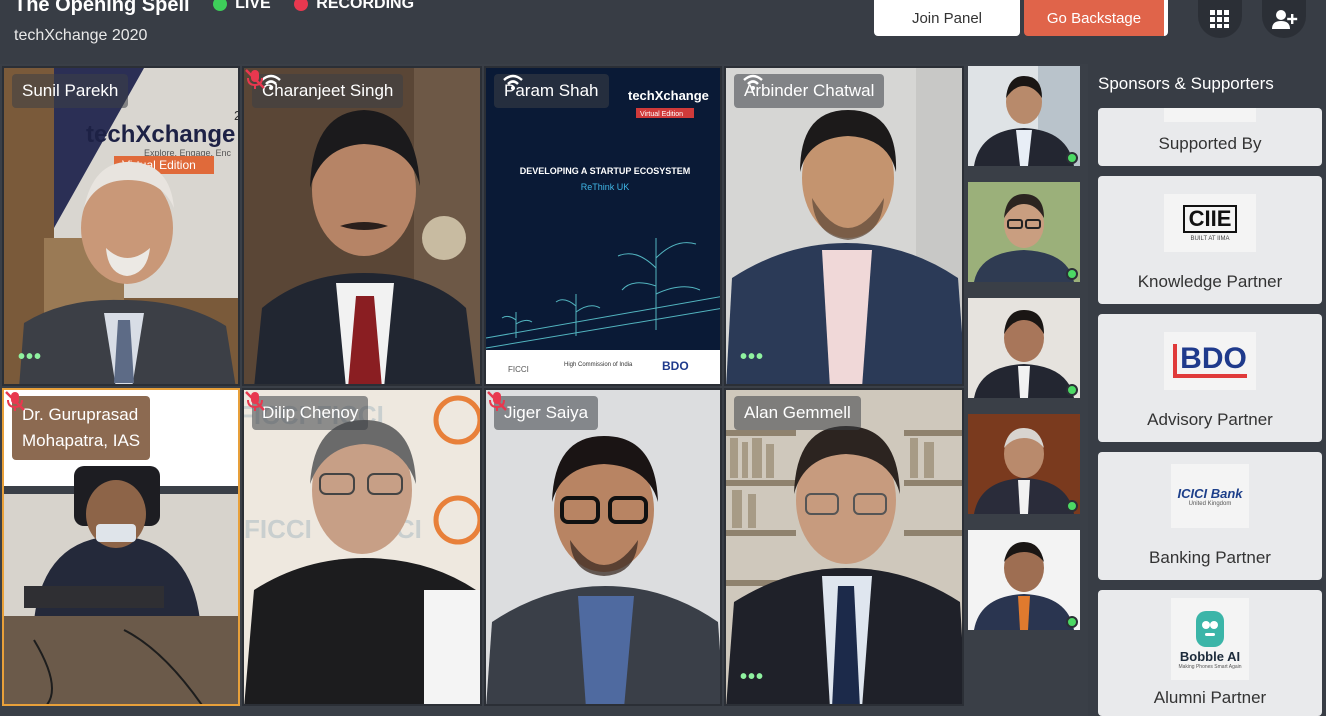 This screenshot has width=1326, height=716. What do you see at coordinates (1096, 18) in the screenshot?
I see `go-backstage-button: Go Backstage` at bounding box center [1096, 18].